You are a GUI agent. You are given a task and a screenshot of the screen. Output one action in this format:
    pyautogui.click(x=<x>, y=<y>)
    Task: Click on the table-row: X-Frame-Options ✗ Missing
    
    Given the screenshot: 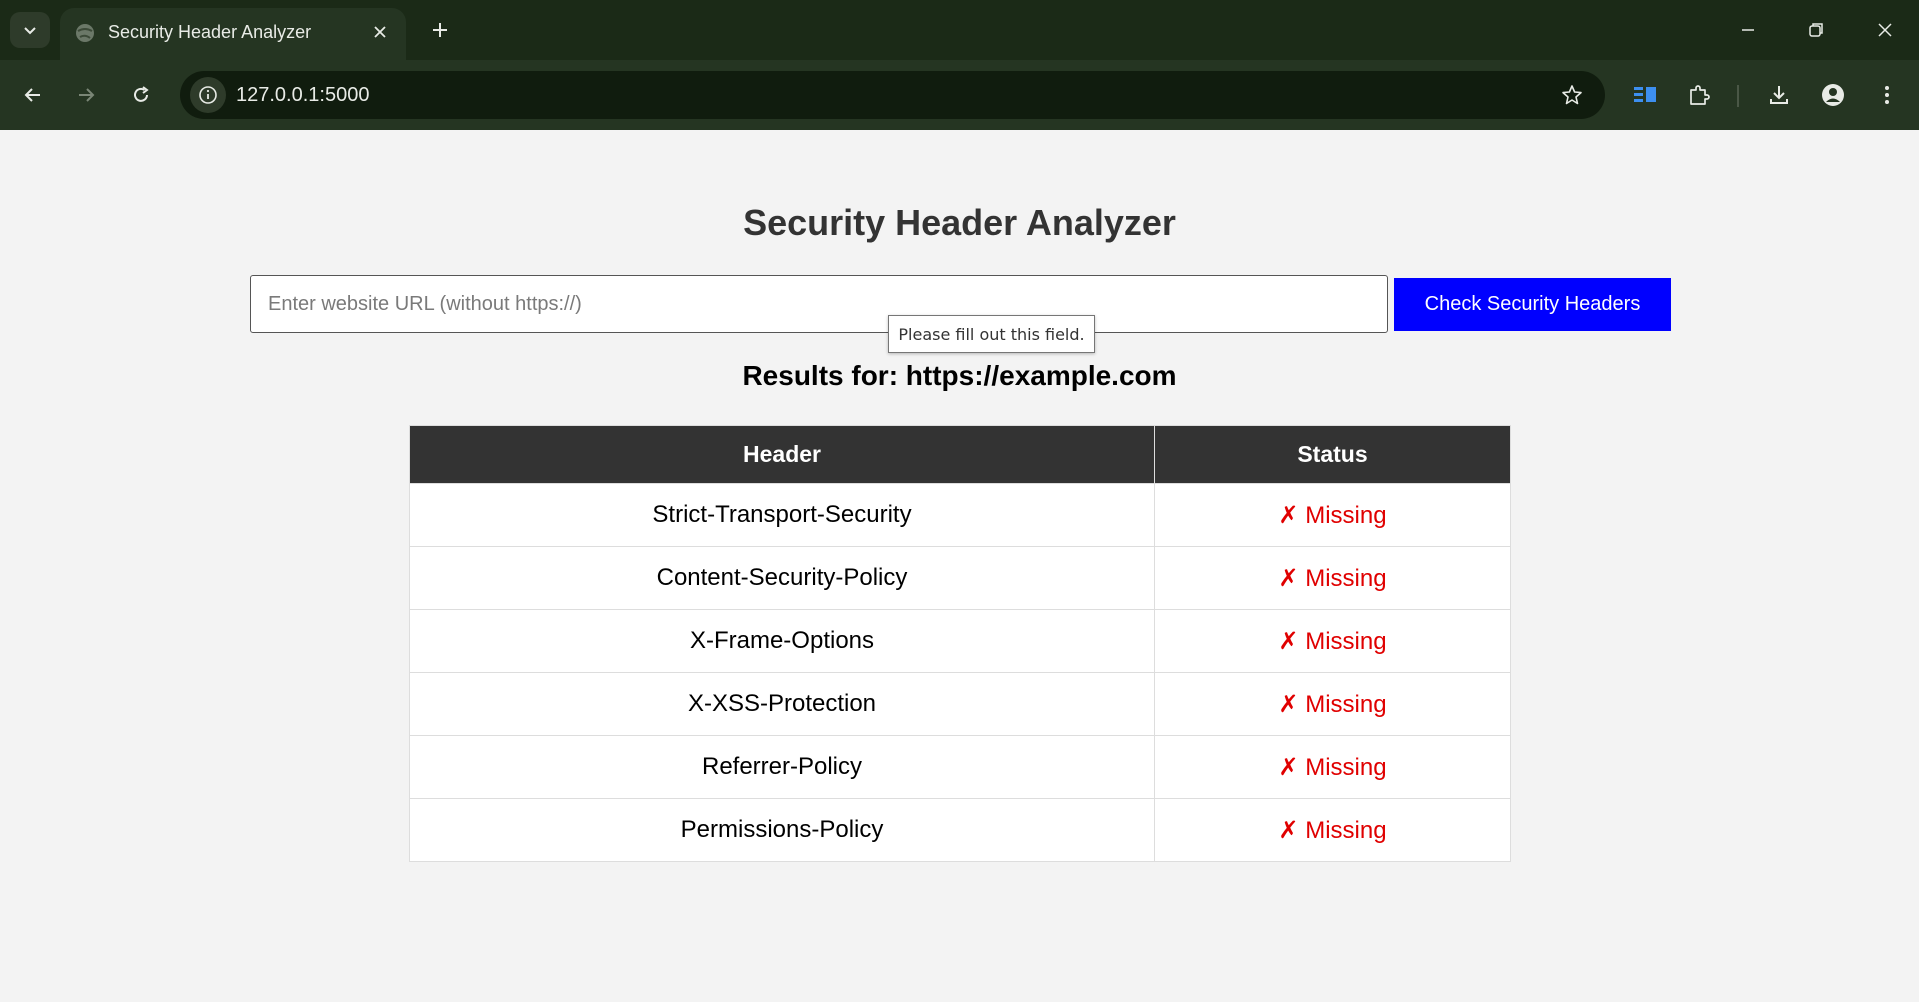 What is the action you would take?
    pyautogui.click(x=960, y=641)
    